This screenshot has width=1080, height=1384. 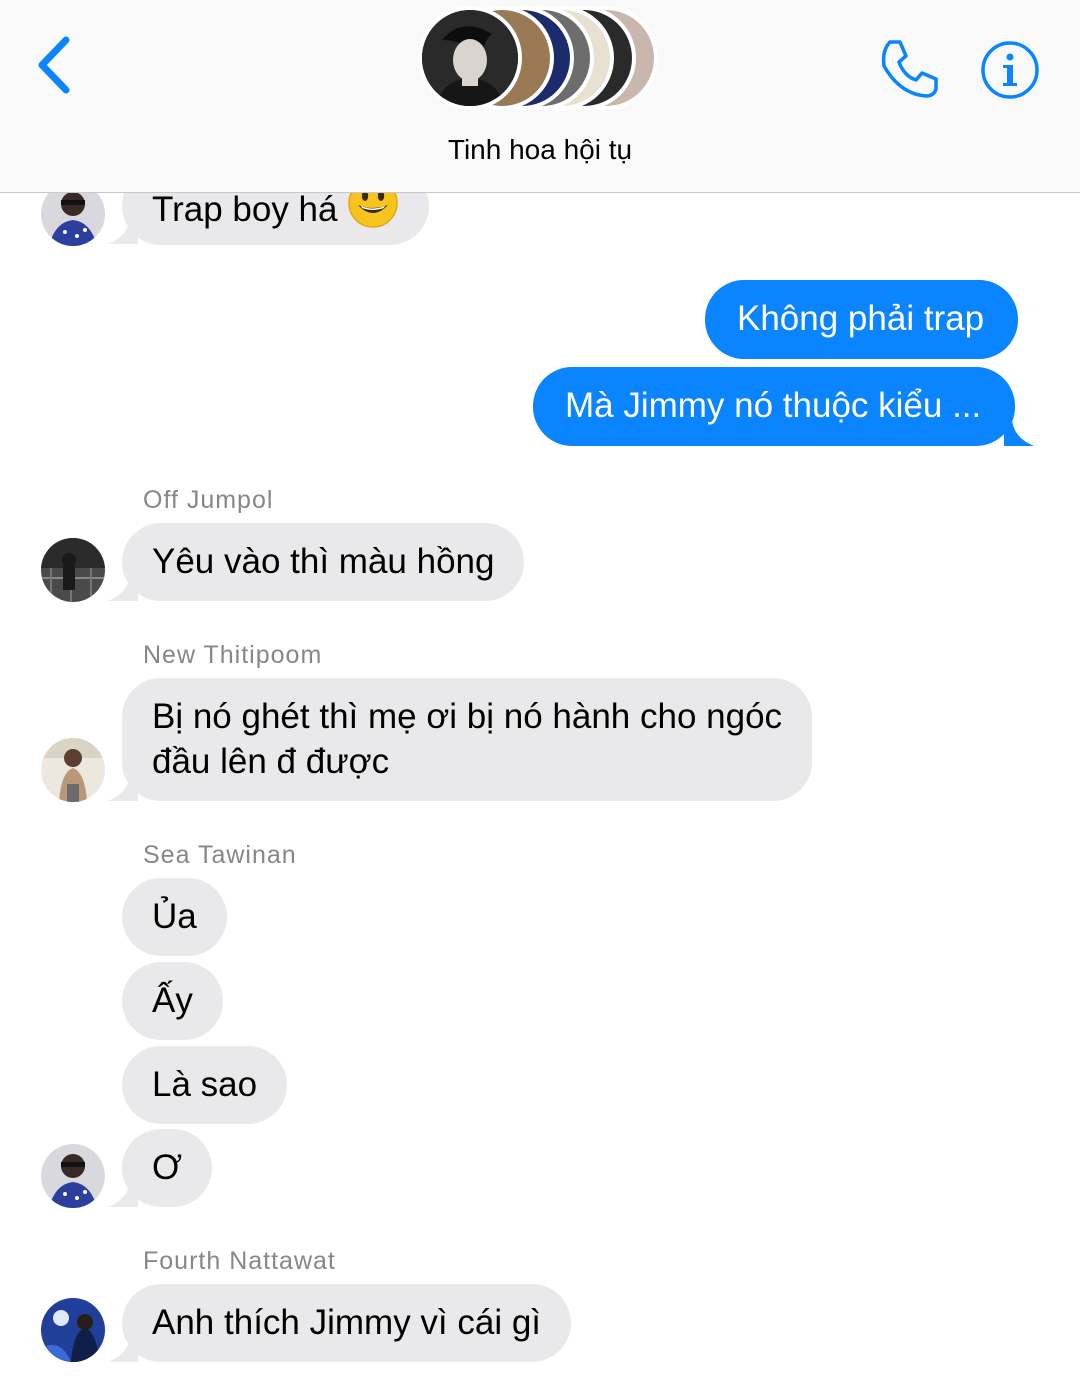 I want to click on message-text: Ủa, so click(x=174, y=916).